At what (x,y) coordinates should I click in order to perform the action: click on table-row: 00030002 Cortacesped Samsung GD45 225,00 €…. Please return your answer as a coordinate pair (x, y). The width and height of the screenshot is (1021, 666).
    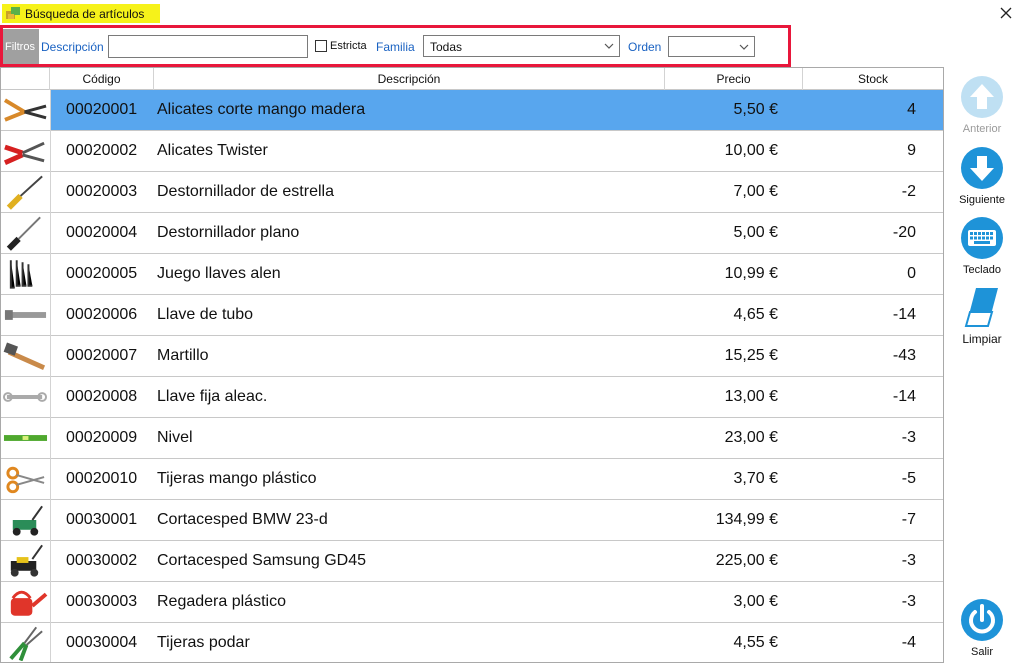
    Looking at the image, I should click on (472, 561).